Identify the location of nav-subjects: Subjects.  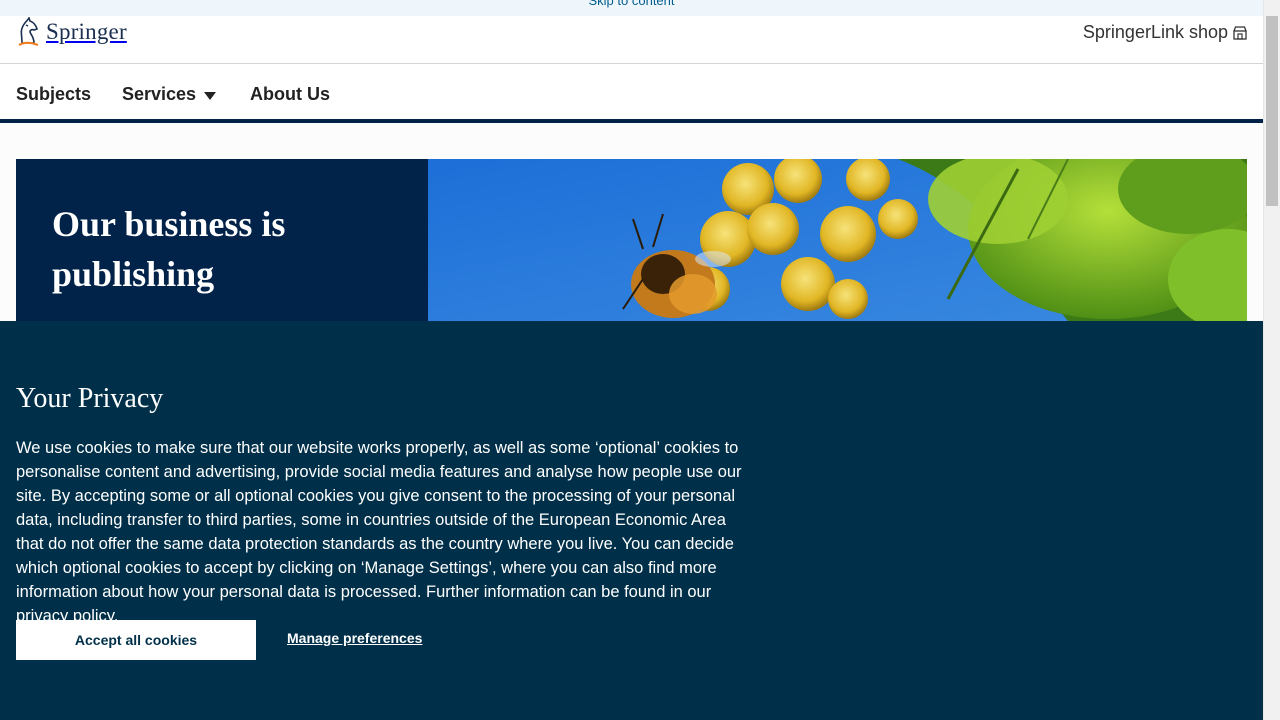
(53, 94).